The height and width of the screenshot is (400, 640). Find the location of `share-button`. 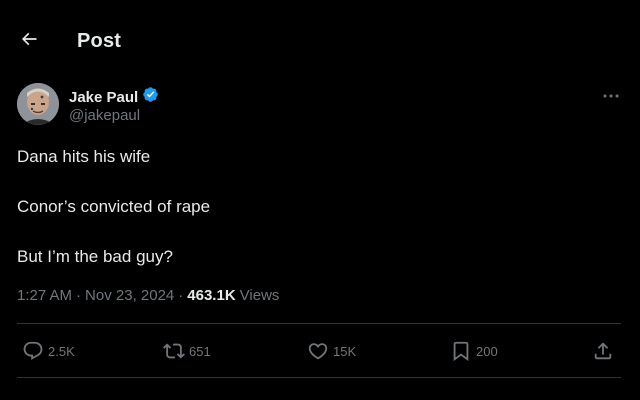

share-button is located at coordinates (603, 351).